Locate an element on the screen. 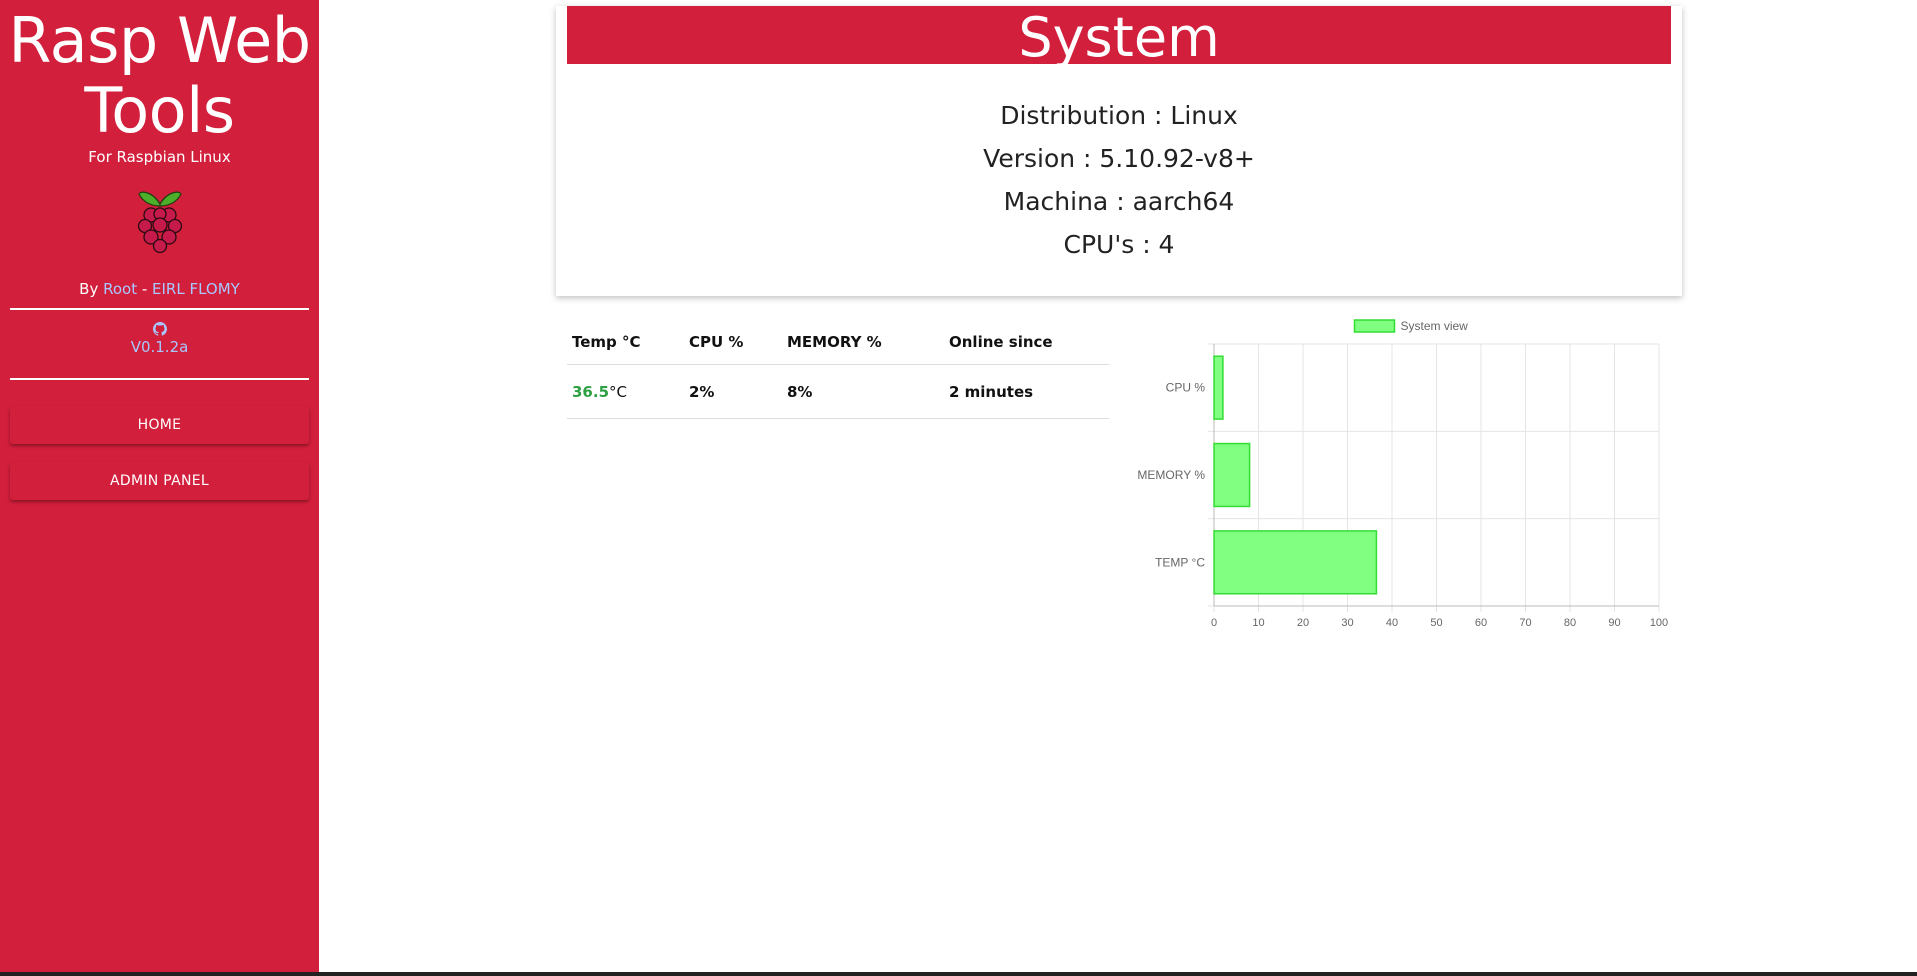 This screenshot has width=1917, height=976. app-subtitle: For Raspbian Linux is located at coordinates (159, 157).